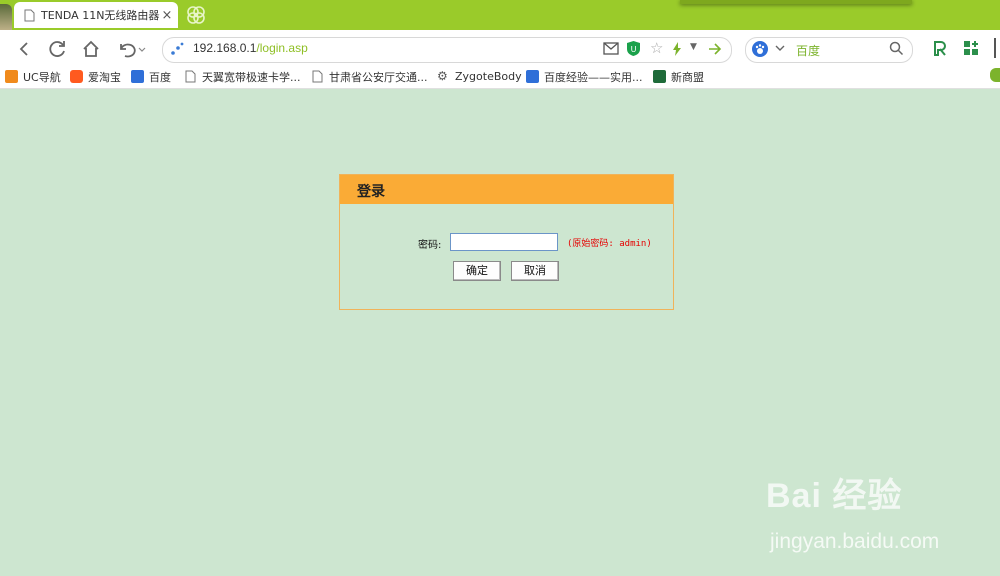 Image resolution: width=1000 pixels, height=576 pixels. I want to click on xinshangmeng-icon, so click(659, 76).